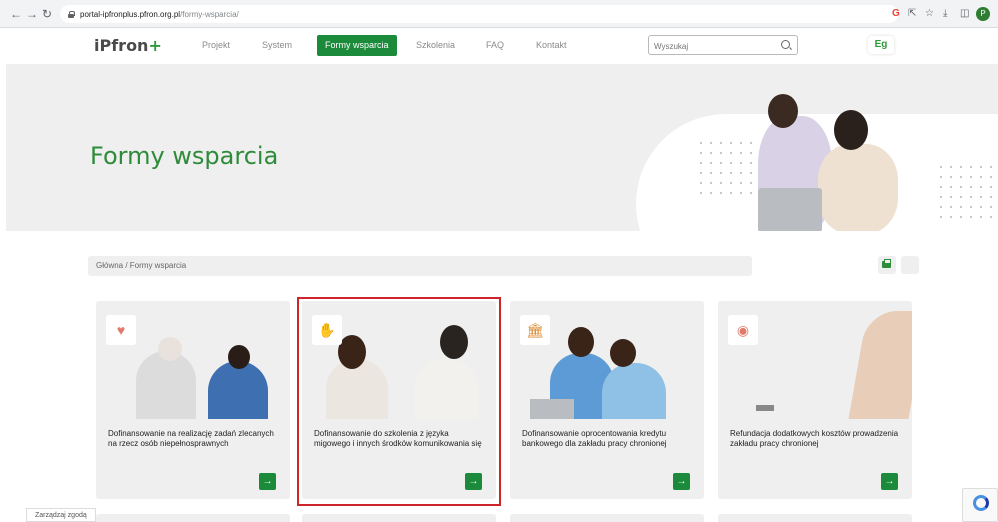  What do you see at coordinates (785, 44) in the screenshot?
I see `search-icon` at bounding box center [785, 44].